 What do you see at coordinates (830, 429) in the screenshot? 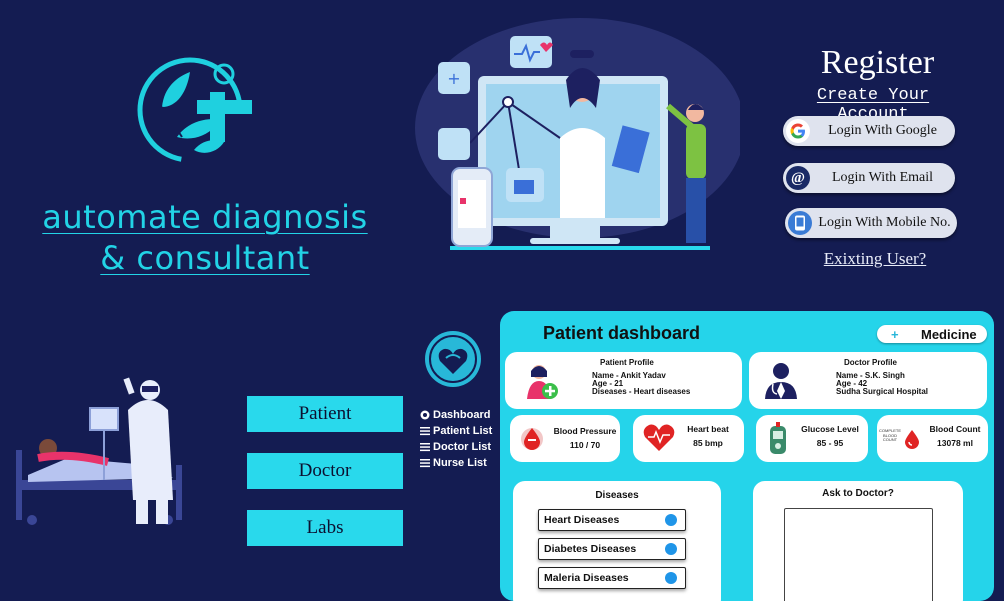
I see `vital-label: Glucose Level` at bounding box center [830, 429].